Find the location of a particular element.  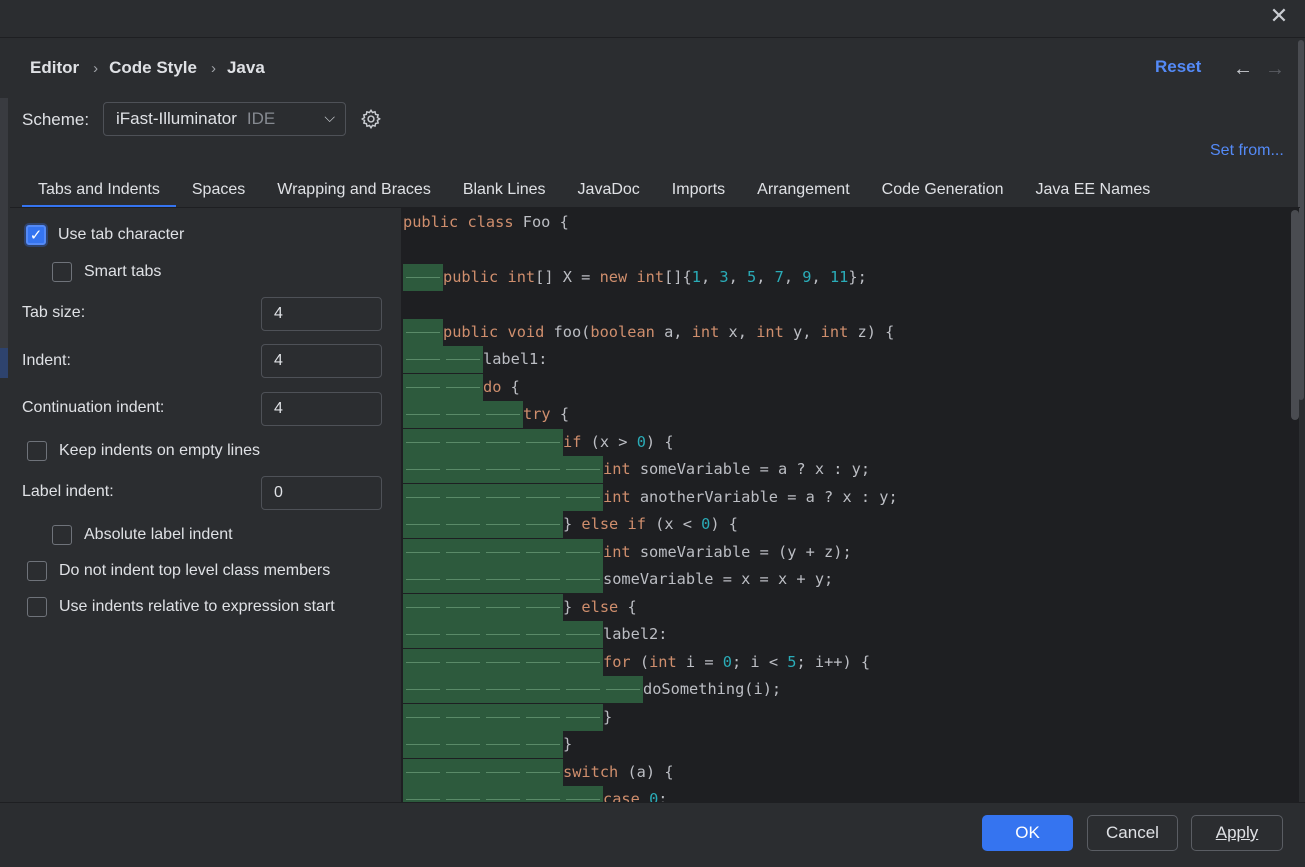

gear-icon is located at coordinates (371, 119).